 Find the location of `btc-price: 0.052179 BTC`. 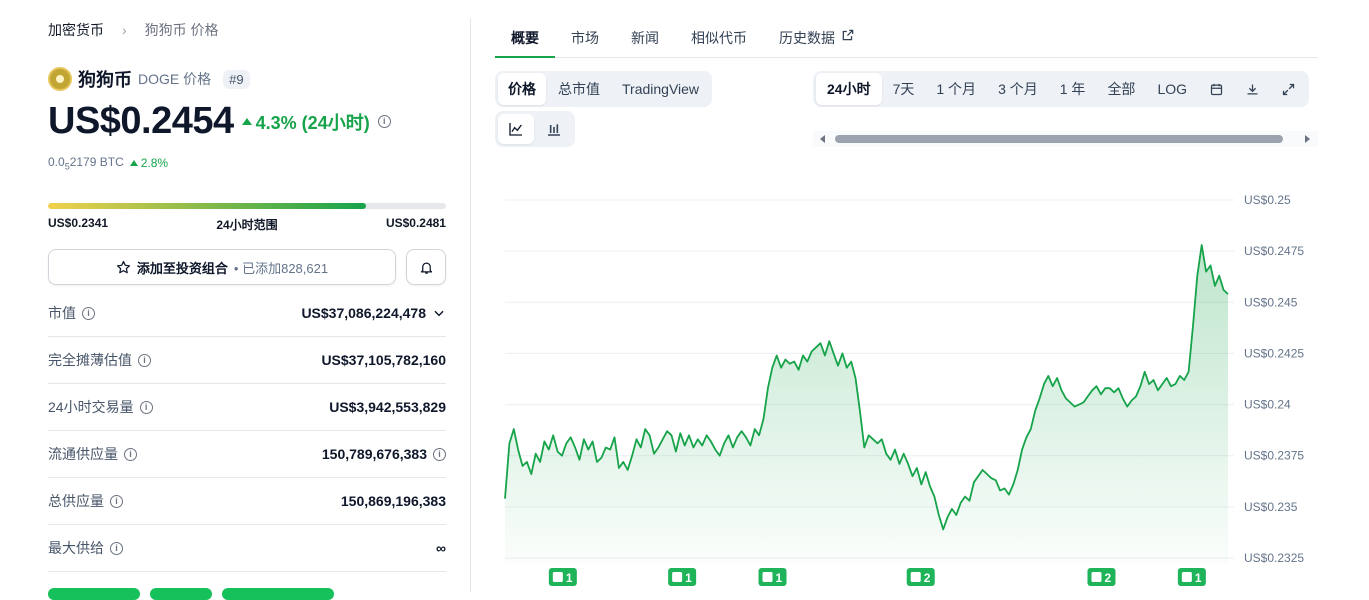

btc-price: 0.052179 BTC is located at coordinates (86, 163).